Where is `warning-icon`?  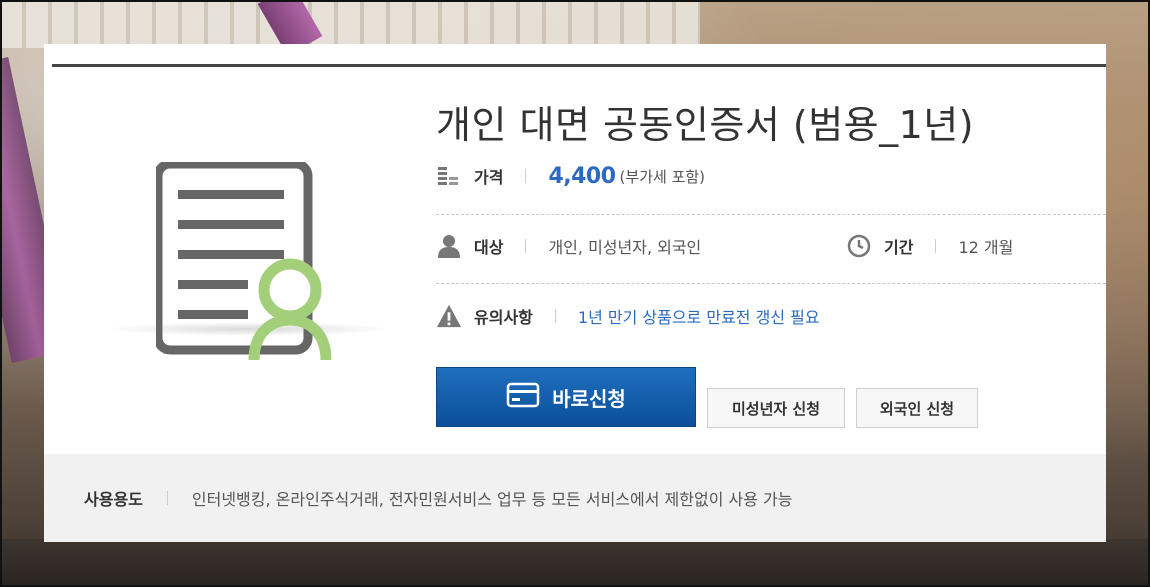 warning-icon is located at coordinates (449, 316).